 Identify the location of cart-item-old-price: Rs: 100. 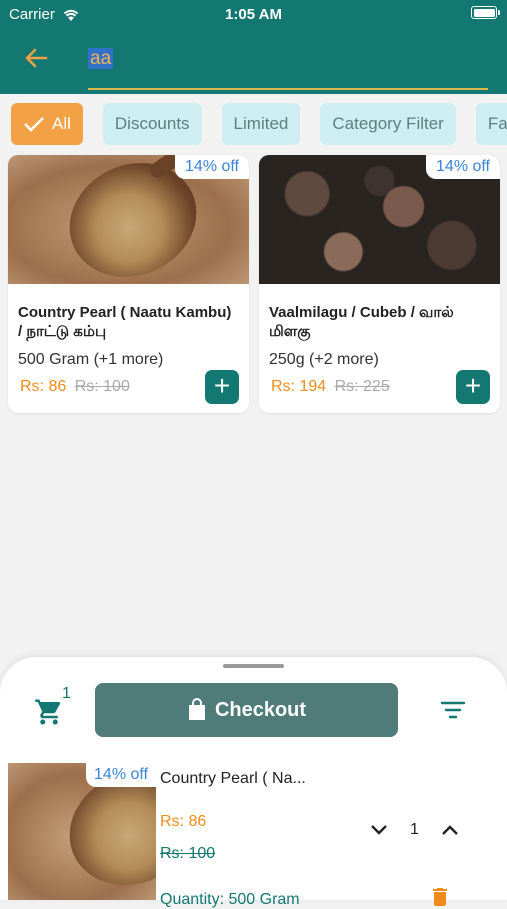
(188, 853).